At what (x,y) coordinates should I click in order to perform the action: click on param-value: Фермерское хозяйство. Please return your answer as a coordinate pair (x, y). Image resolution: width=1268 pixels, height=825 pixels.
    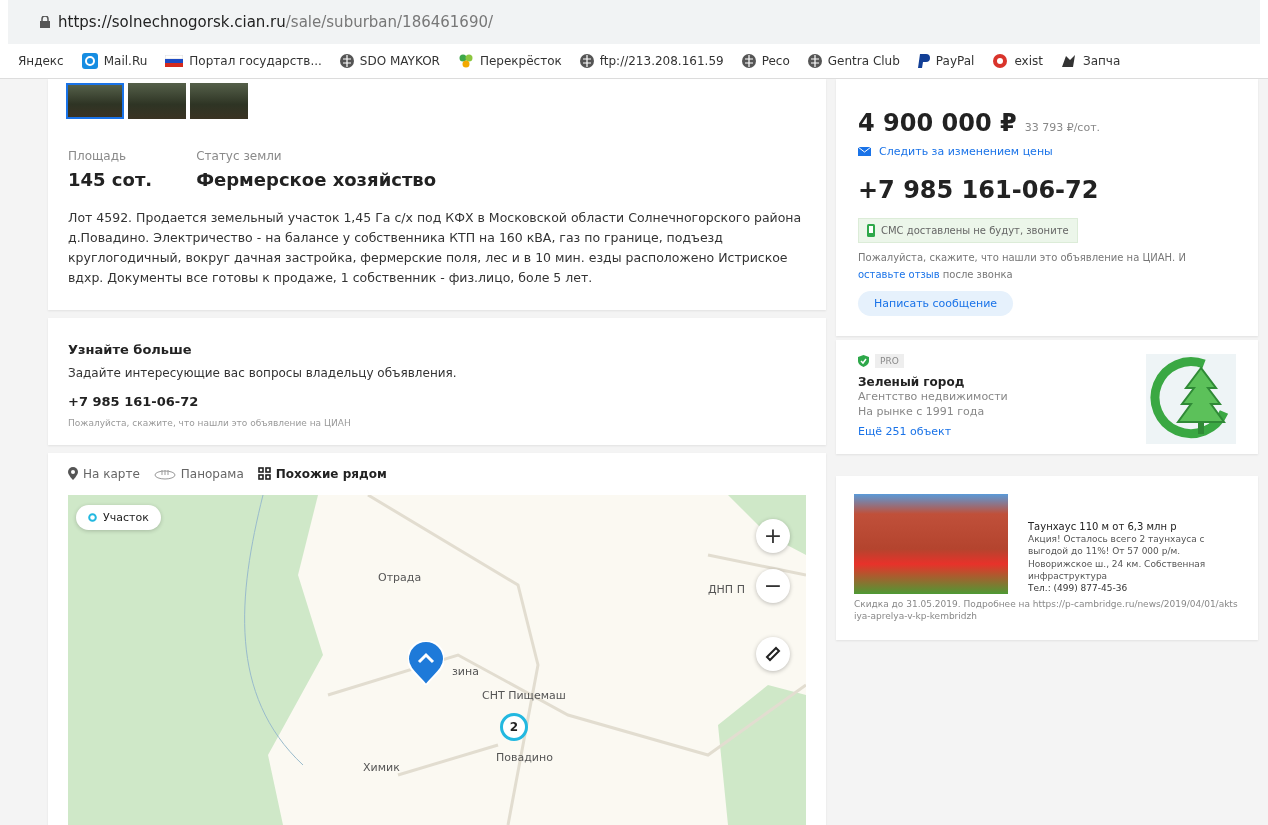
    Looking at the image, I should click on (316, 179).